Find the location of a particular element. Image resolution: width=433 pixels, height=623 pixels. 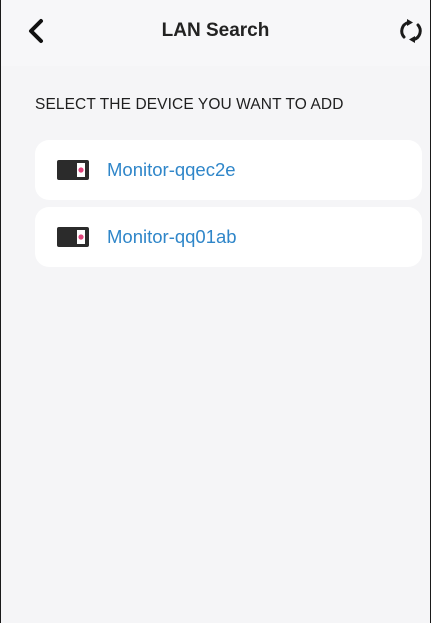

refresh-icon is located at coordinates (411, 31).